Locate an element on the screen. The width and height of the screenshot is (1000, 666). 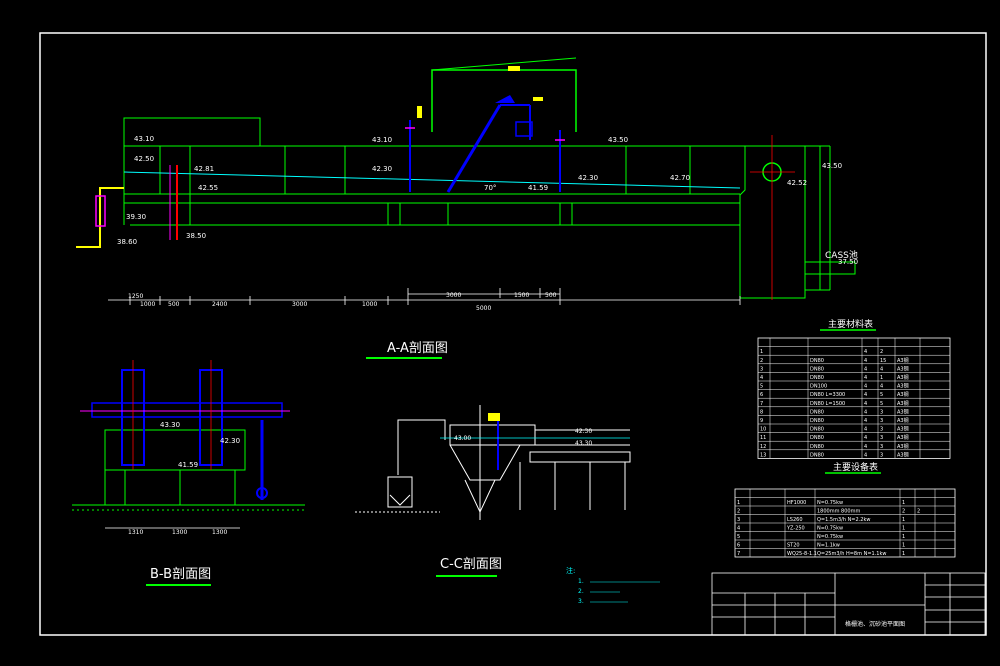
dim-5000: 5000 is located at coordinates (483, 308).